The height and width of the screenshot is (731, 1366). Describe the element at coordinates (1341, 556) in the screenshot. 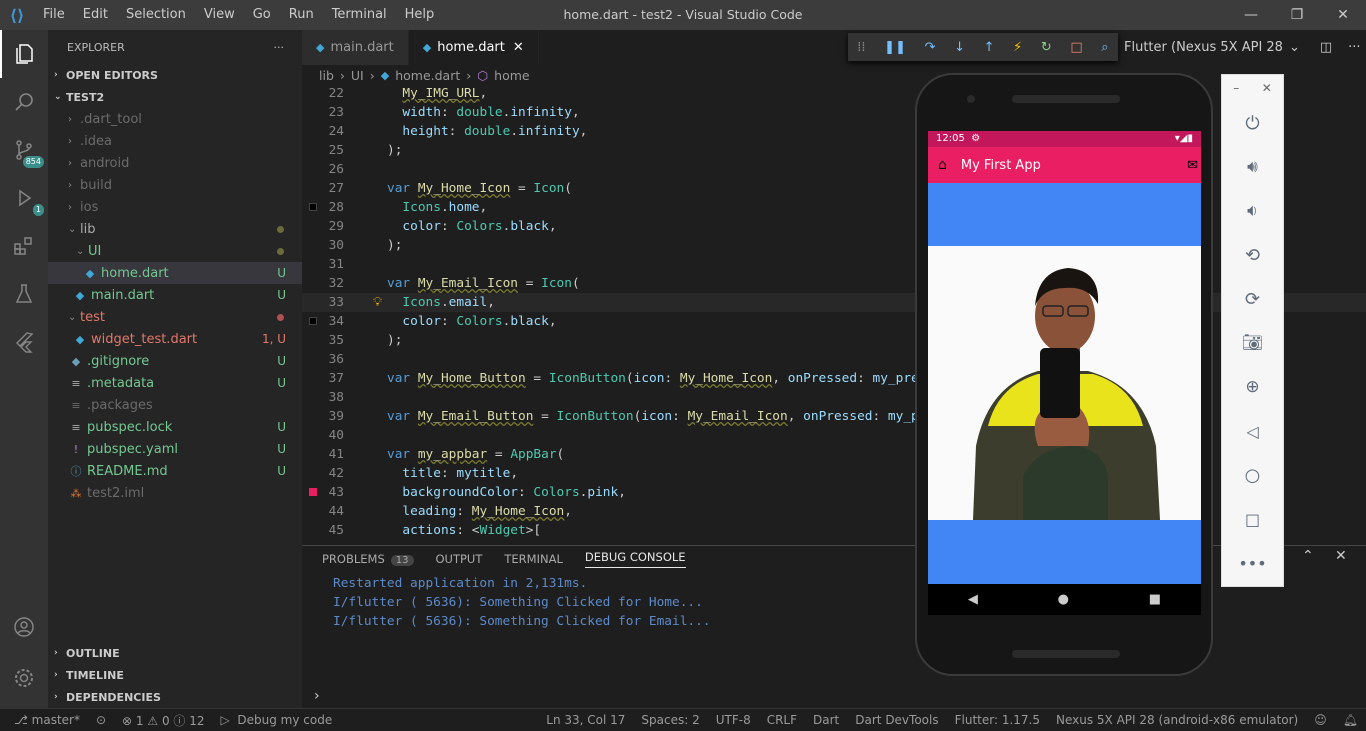

I see `close-panel-icon: ✕` at that location.